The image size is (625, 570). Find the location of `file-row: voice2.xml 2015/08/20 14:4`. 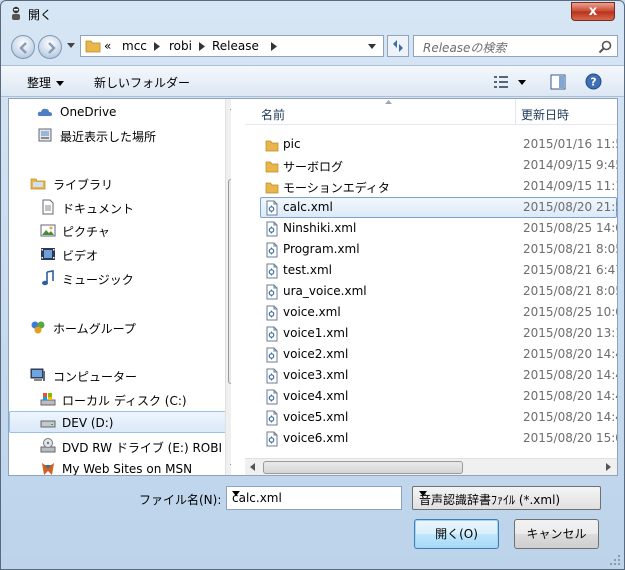

file-row: voice2.xml 2015/08/20 14:4 is located at coordinates (431, 354).